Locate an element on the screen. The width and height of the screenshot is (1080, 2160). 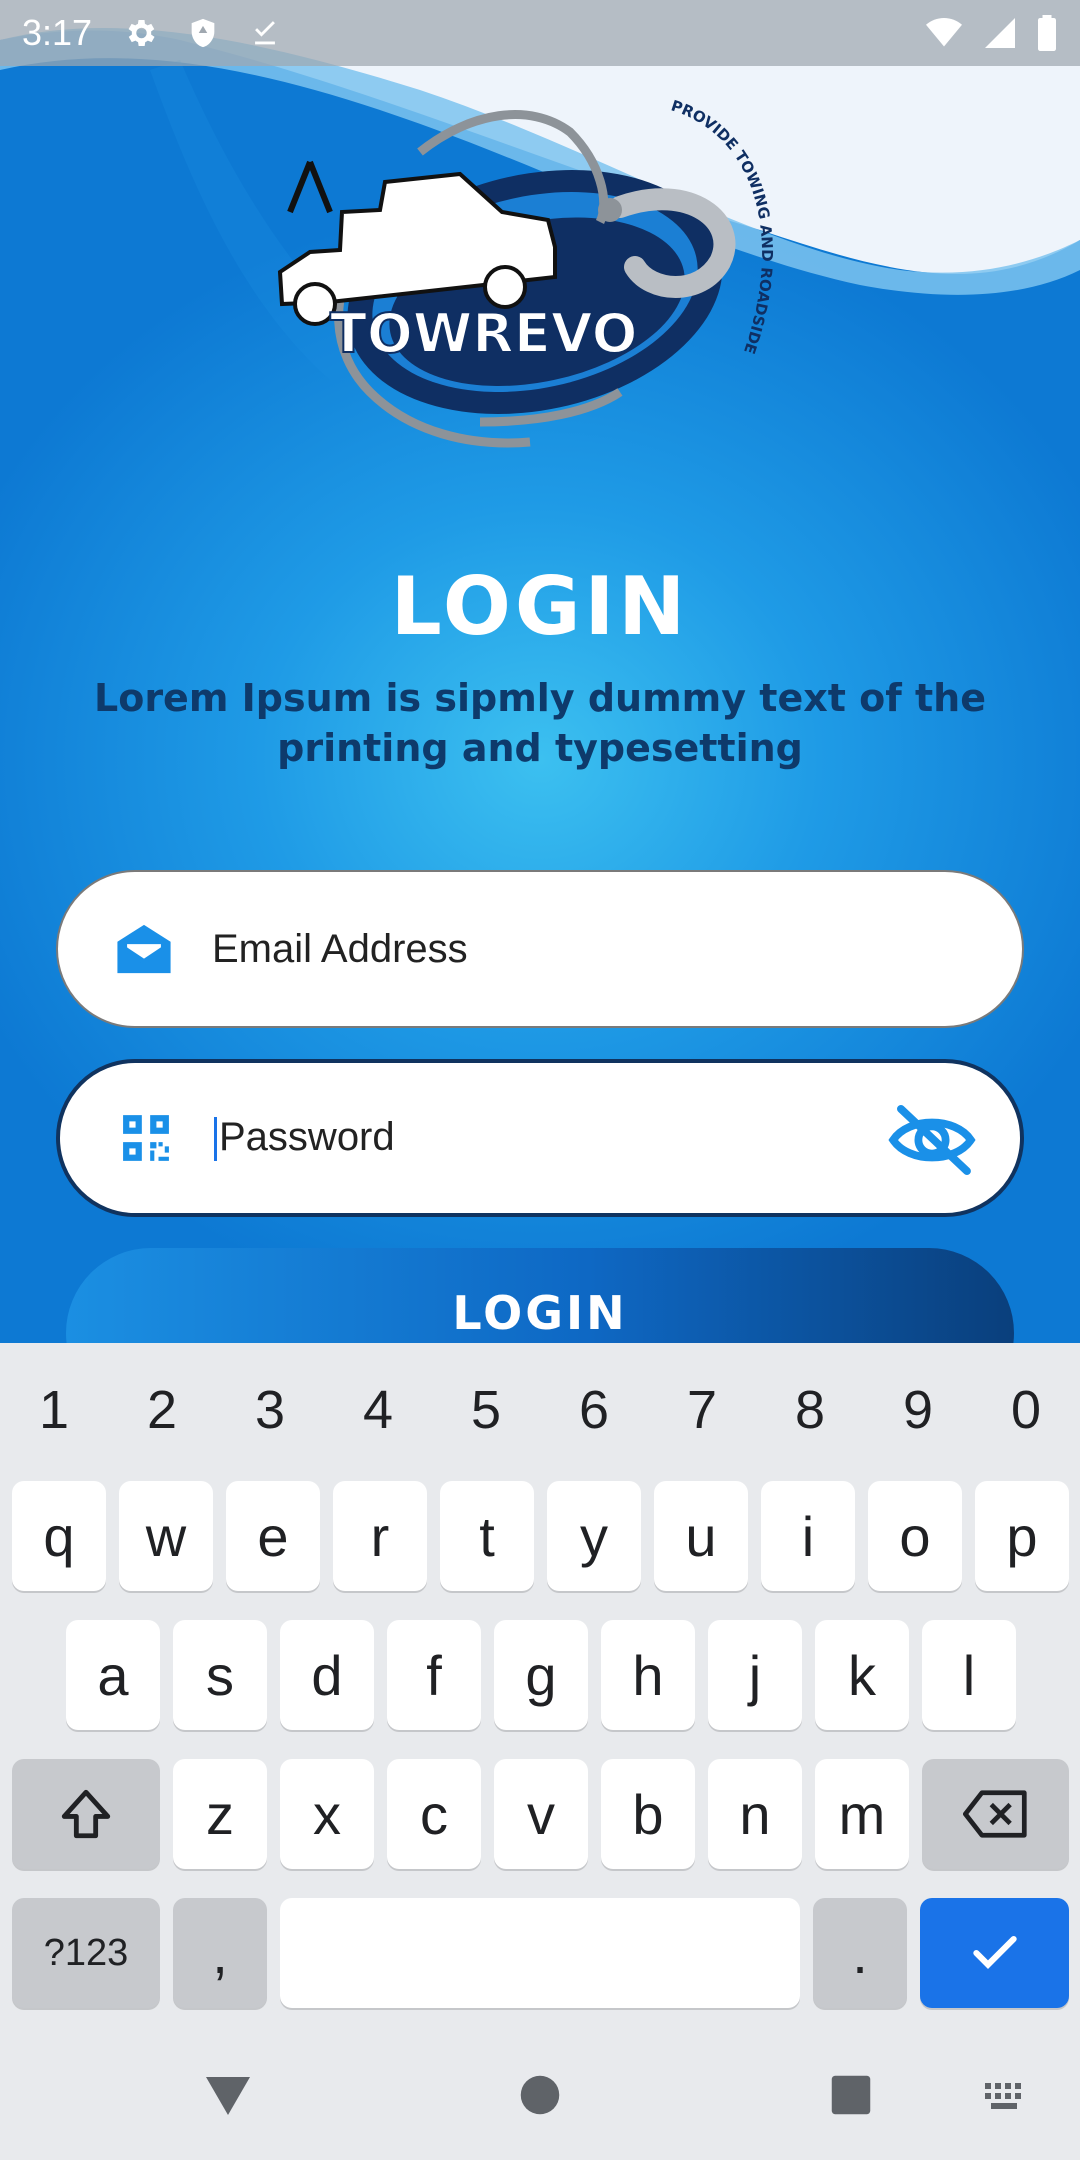
email-field: Email Address is located at coordinates (540, 949).